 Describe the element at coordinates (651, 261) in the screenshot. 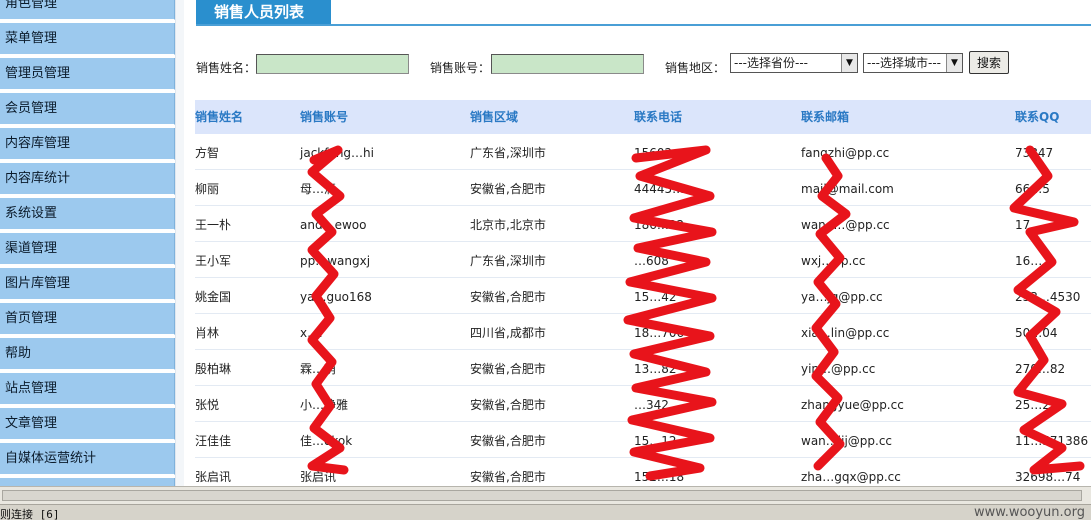

I see `cell-phone: …608` at that location.